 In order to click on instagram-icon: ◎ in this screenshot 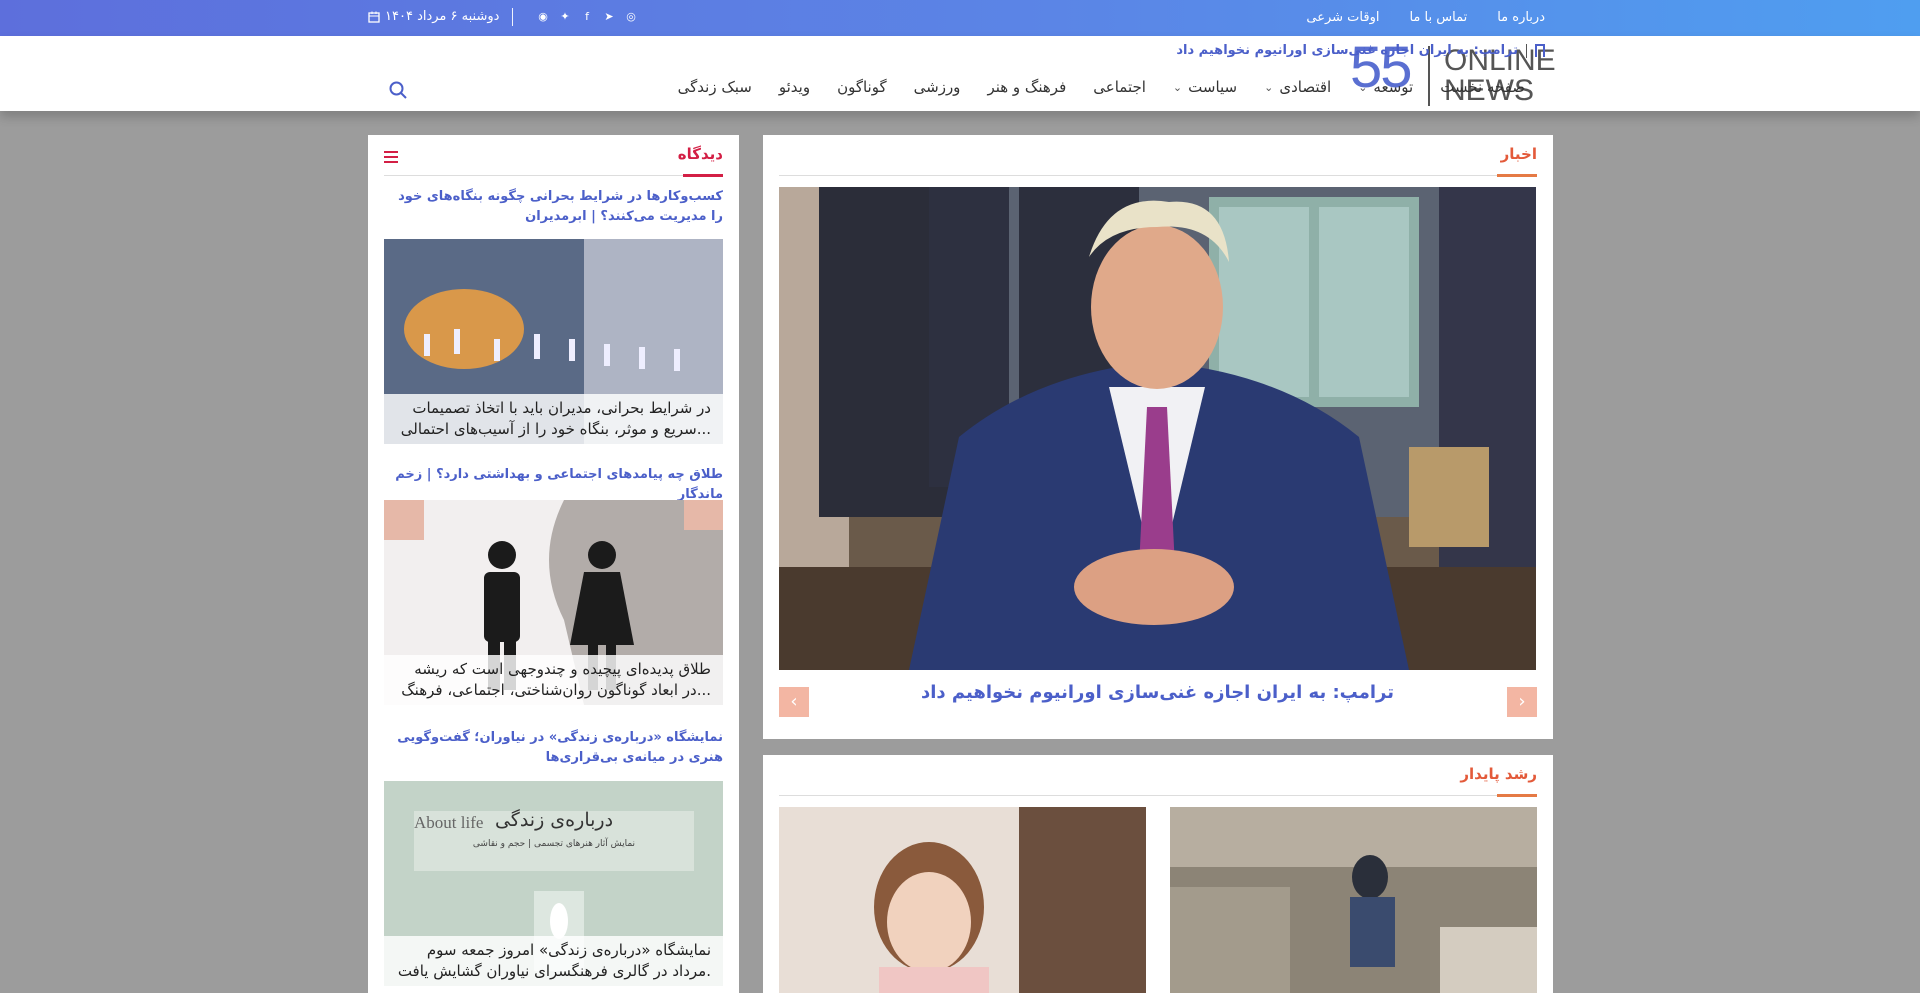, I will do `click(631, 17)`.